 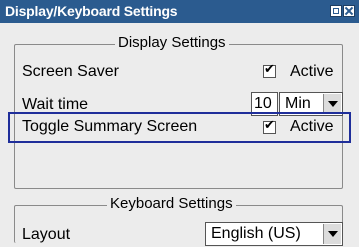 I want to click on screen-saver-label: Screen Saver, so click(x=70, y=71).